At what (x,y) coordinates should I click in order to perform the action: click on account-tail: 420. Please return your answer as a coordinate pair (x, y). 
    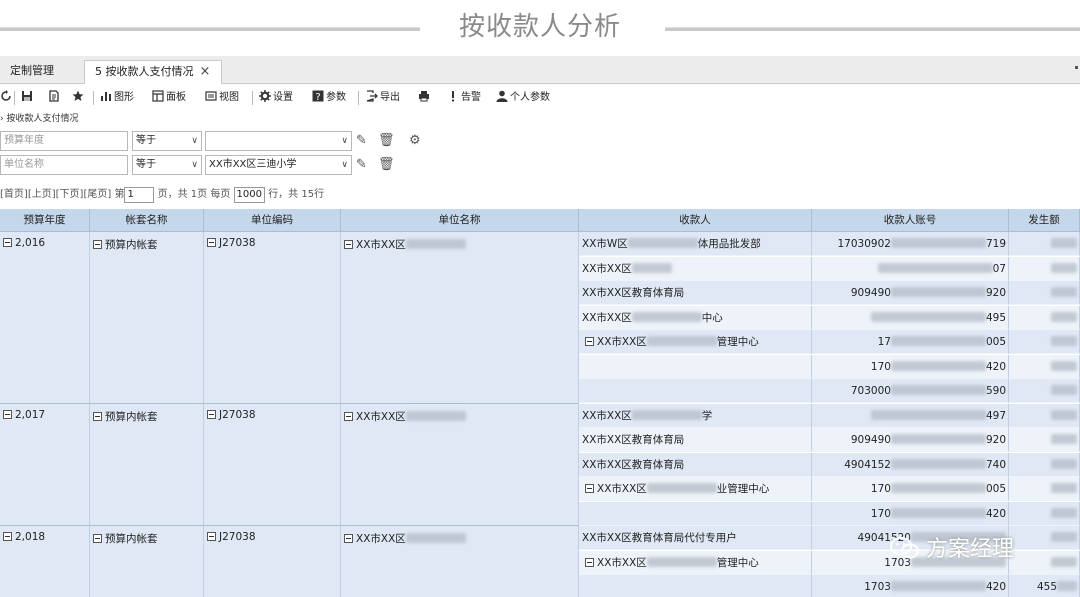
    Looking at the image, I should click on (995, 366).